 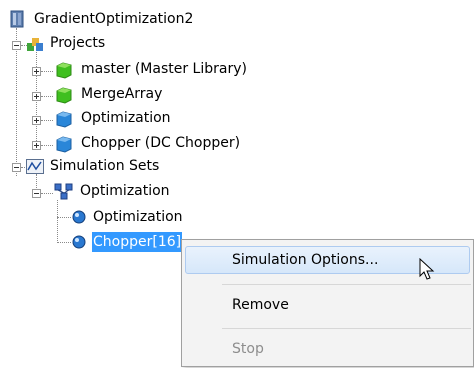 I want to click on collapse-toggle-projects, so click(x=16, y=45).